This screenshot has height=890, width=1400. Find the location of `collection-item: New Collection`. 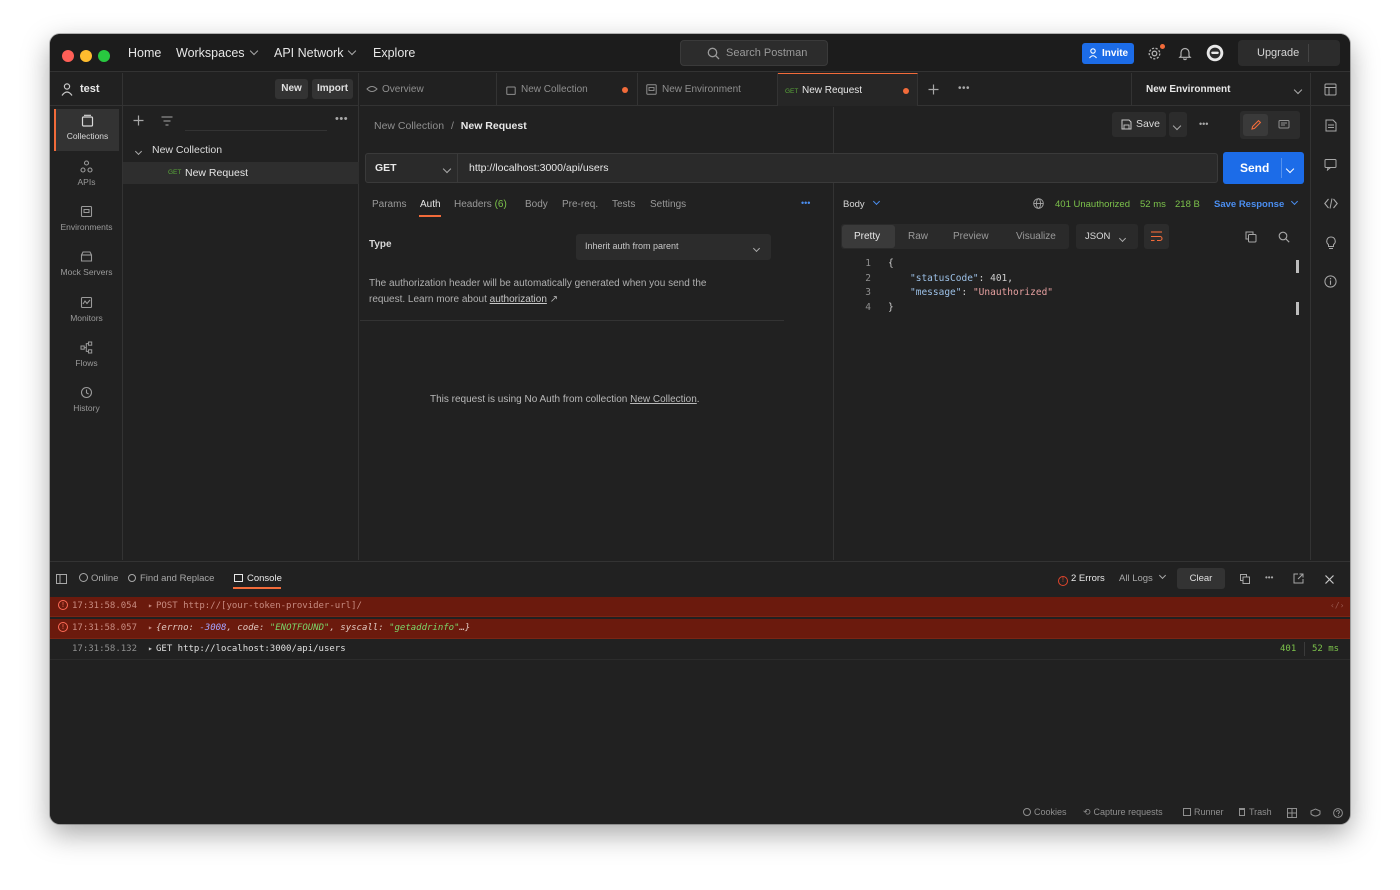

collection-item: New Collection is located at coordinates (241, 150).